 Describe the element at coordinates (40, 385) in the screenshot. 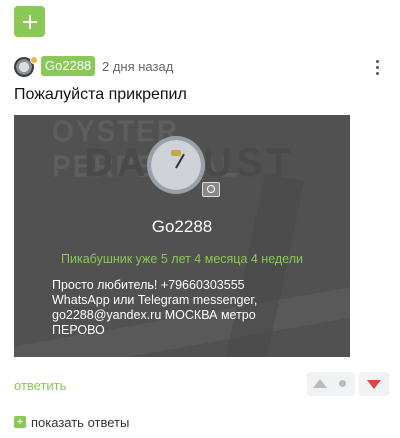

I see `reply-link: ответить` at that location.